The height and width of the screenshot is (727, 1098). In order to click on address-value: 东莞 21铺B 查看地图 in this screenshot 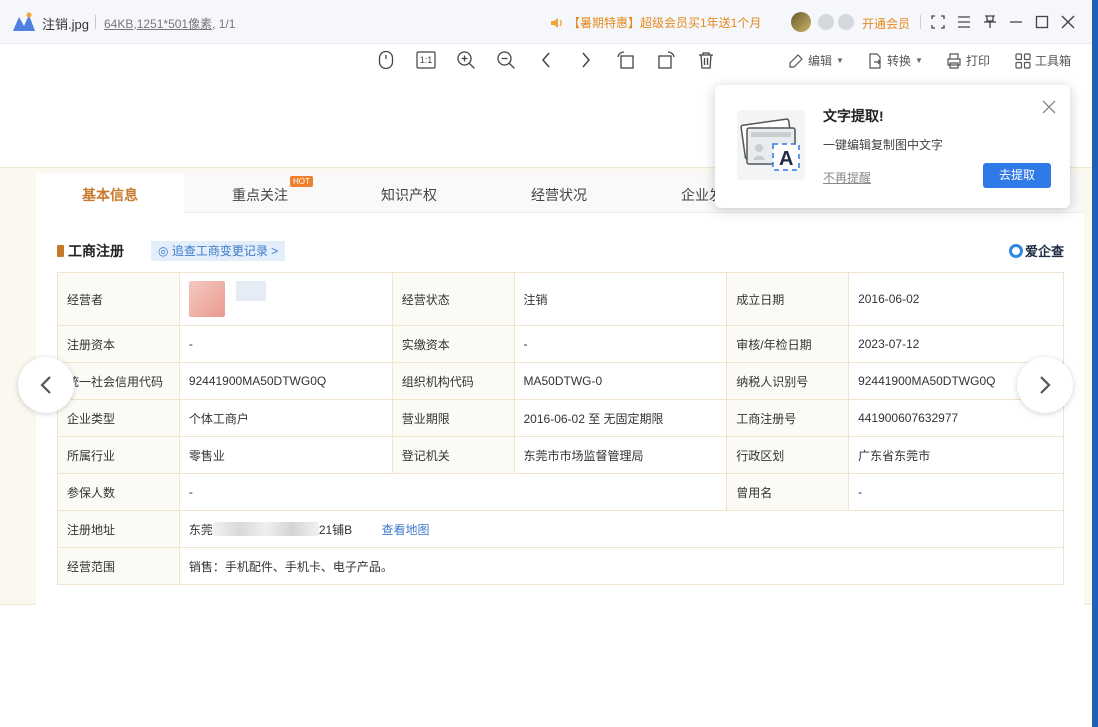, I will do `click(621, 529)`.